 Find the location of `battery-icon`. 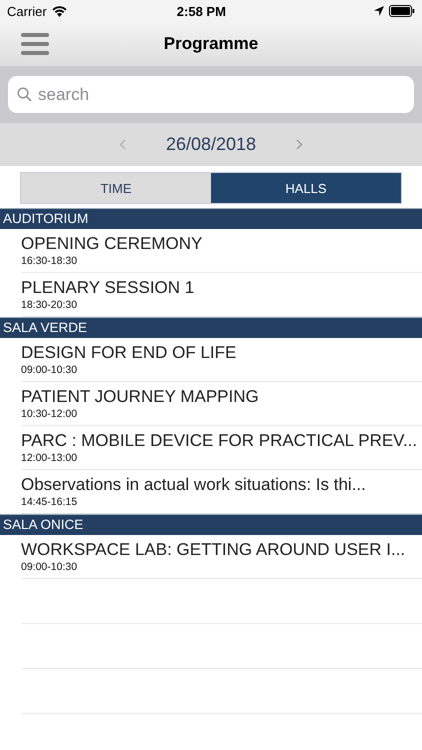

battery-icon is located at coordinates (402, 11).